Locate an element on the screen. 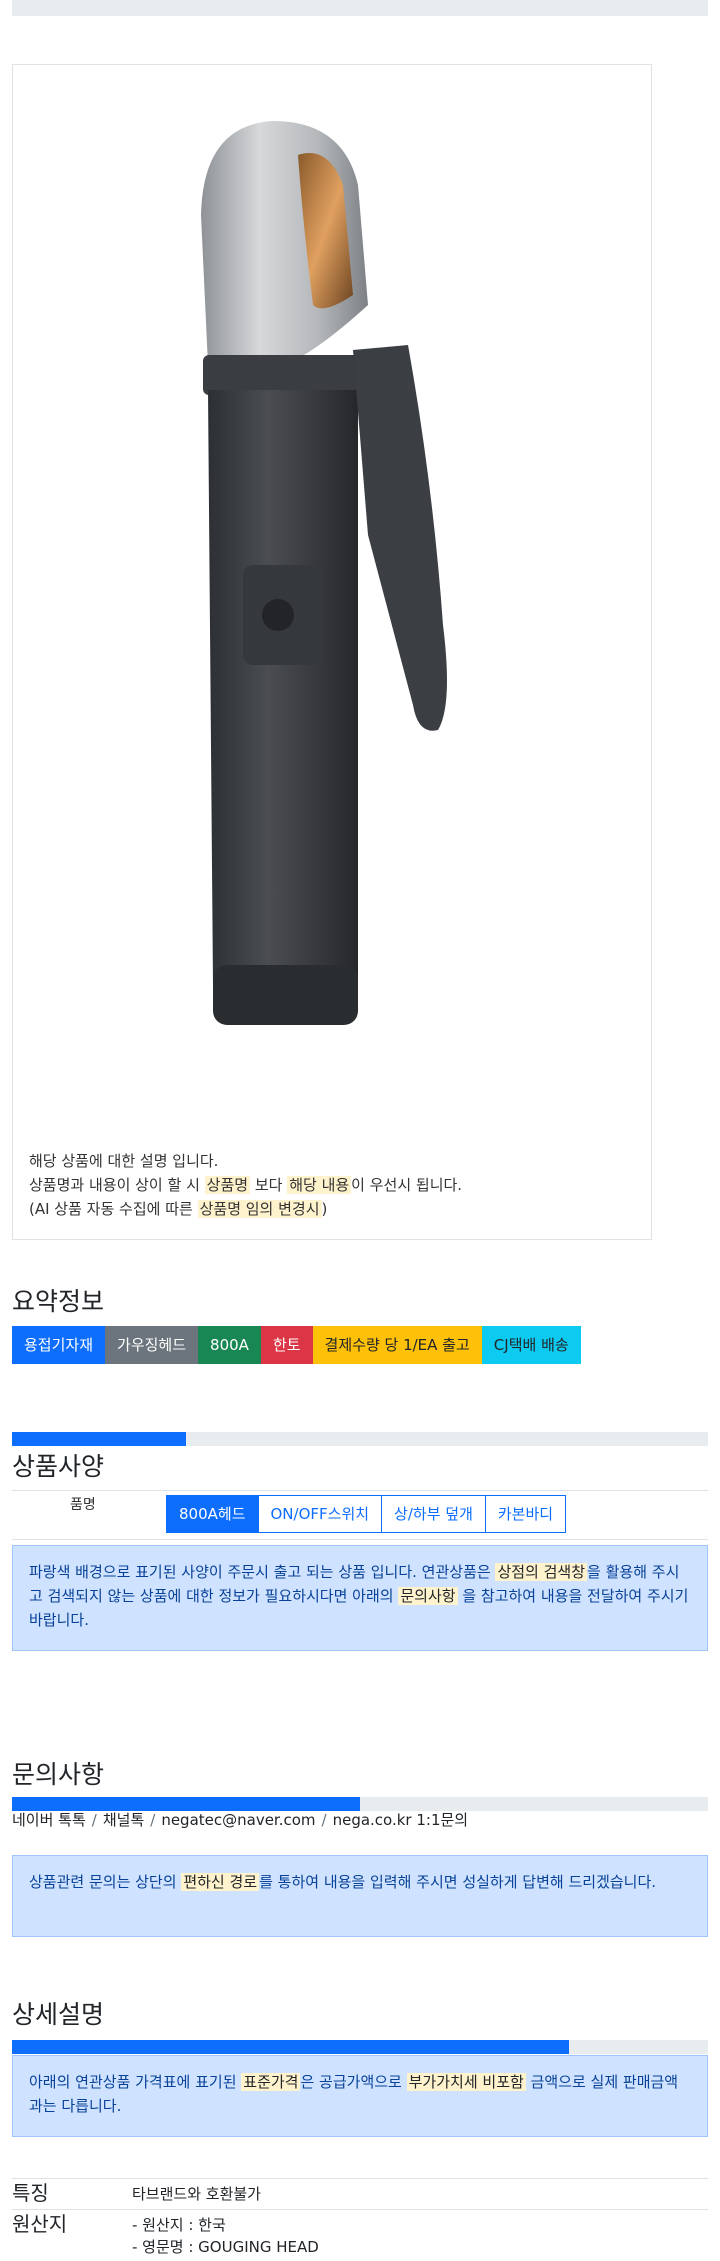 This screenshot has width=720, height=2261. detail-progress-fill is located at coordinates (290, 2047).